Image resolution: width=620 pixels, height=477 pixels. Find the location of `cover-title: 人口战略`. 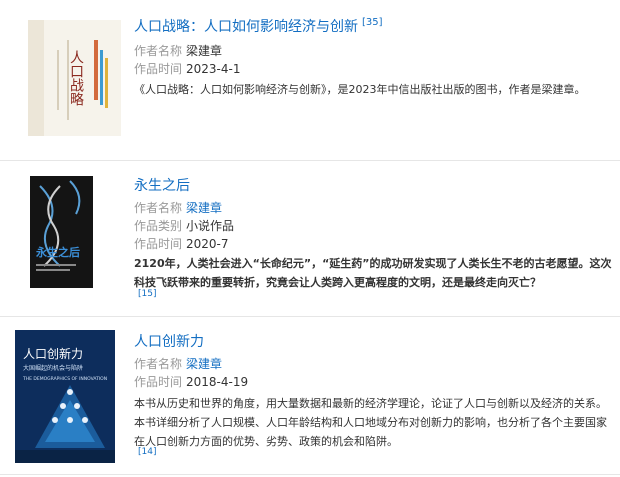

cover-title: 人口战略 is located at coordinates (76, 78).